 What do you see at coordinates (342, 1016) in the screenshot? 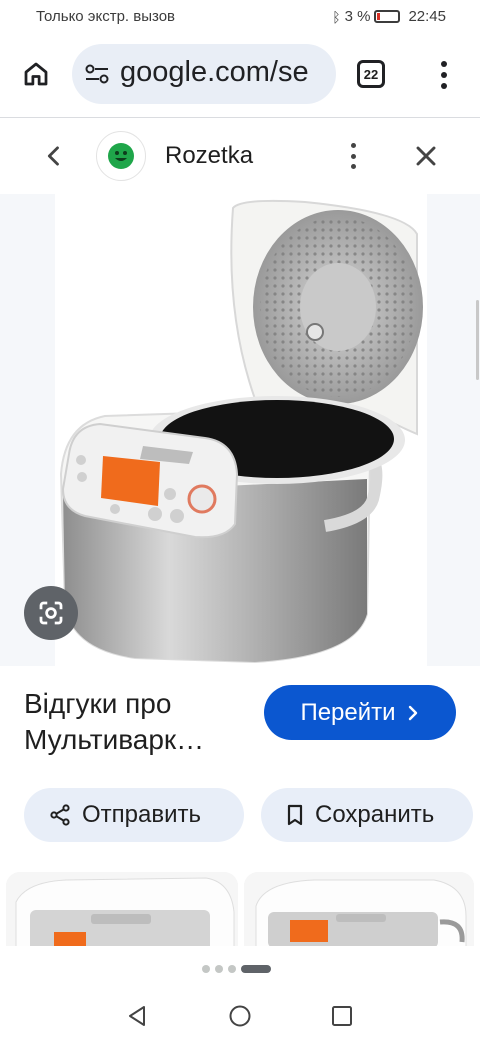
I see `nav-recents-icon` at bounding box center [342, 1016].